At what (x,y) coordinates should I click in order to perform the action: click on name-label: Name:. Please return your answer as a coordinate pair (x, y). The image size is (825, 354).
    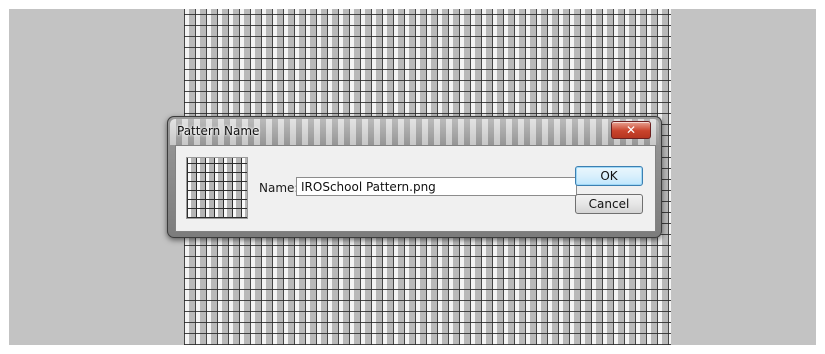
    Looking at the image, I should click on (279, 188).